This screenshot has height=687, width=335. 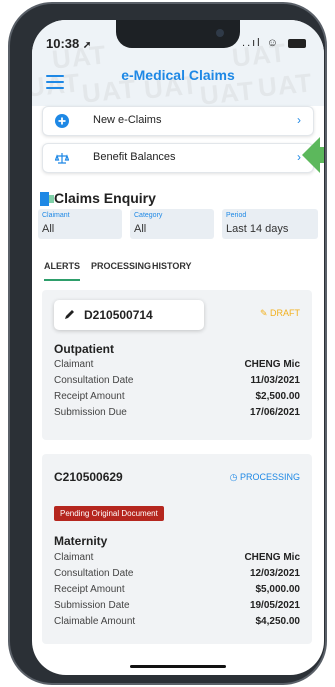 I want to click on clock-icon: ◷, so click(x=233, y=477).